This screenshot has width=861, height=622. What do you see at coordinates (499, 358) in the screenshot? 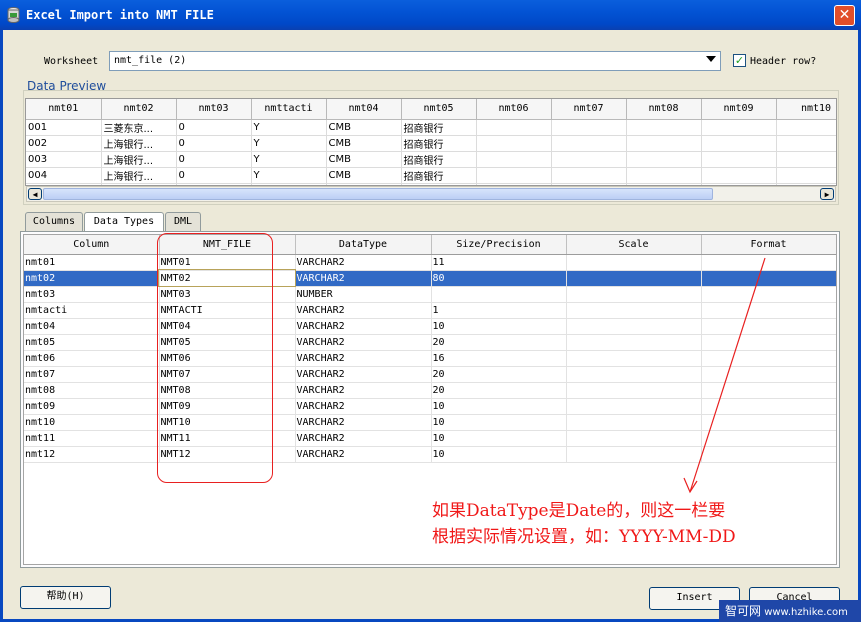
I see `types-cell: 16` at bounding box center [499, 358].